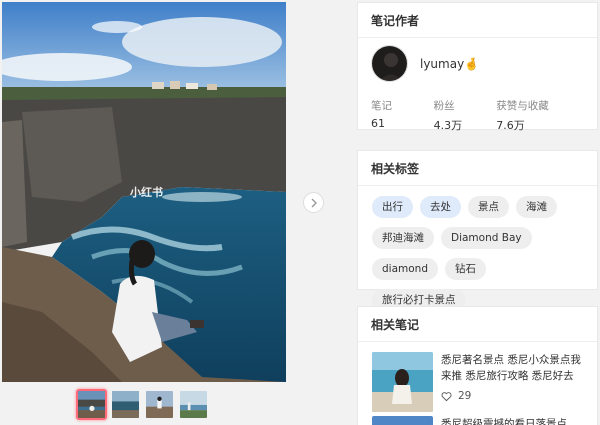 The width and height of the screenshot is (600, 425). Describe the element at coordinates (477, 20) in the screenshot. I see `author-card-title: 笔记作者` at that location.